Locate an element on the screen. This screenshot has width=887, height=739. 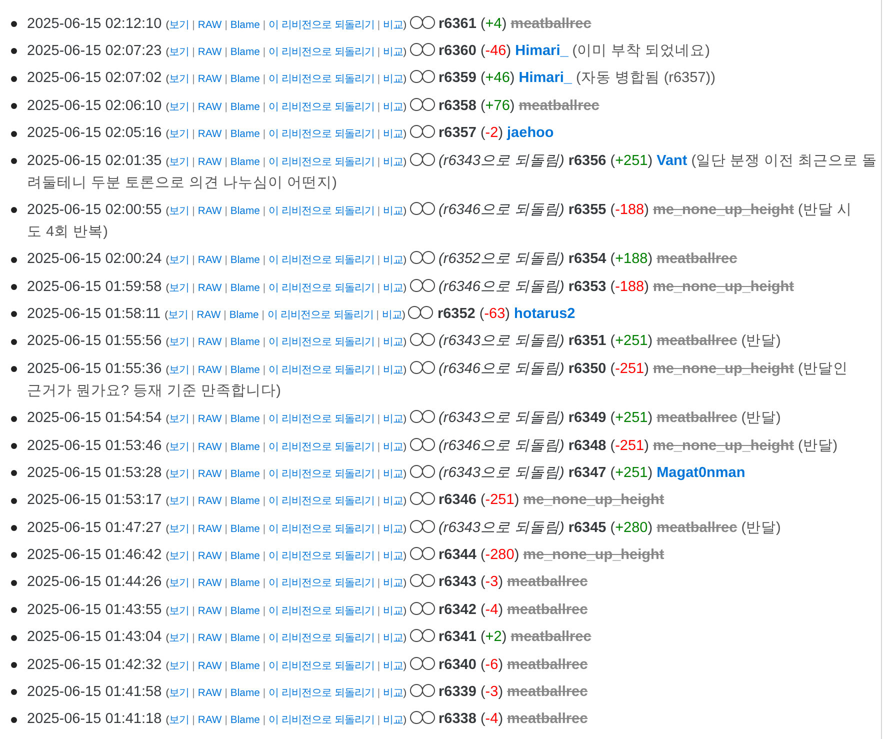
user-link: Vant is located at coordinates (672, 160).